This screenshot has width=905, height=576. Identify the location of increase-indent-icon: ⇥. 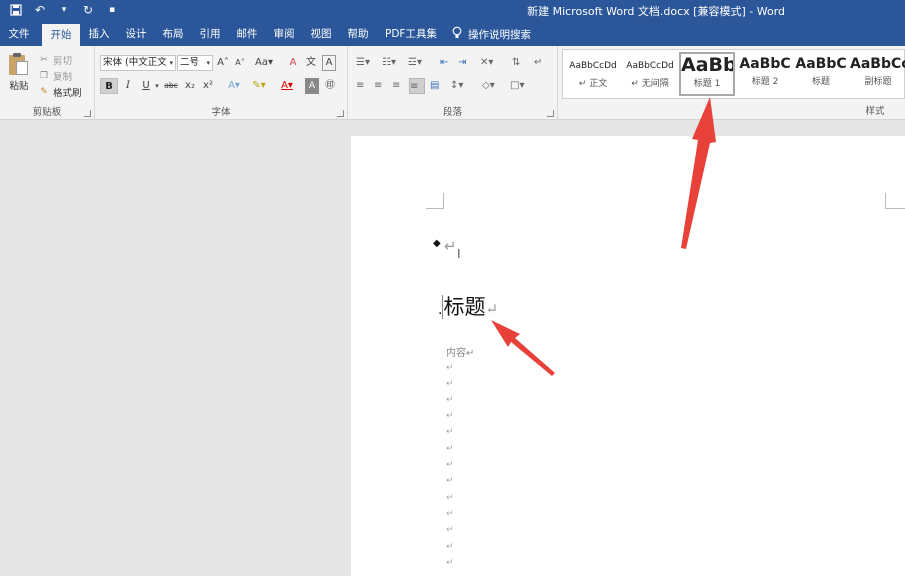
(462, 63).